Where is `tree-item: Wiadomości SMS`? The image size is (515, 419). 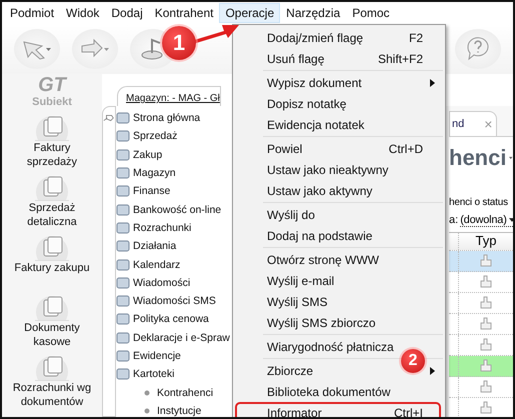 tree-item: Wiadomości SMS is located at coordinates (175, 301).